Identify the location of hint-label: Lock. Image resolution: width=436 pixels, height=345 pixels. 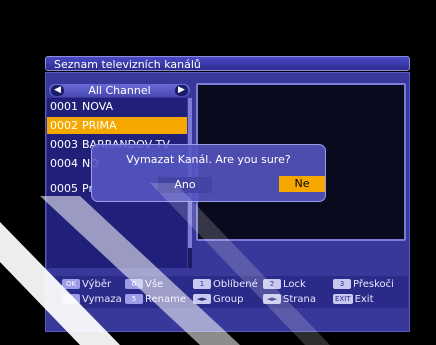
(294, 284).